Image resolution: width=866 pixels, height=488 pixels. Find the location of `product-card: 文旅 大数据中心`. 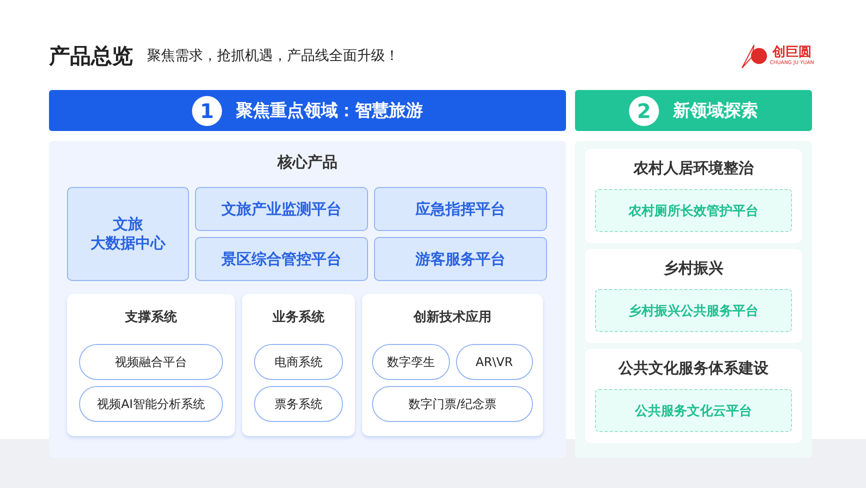

product-card: 文旅 大数据中心 is located at coordinates (128, 234).